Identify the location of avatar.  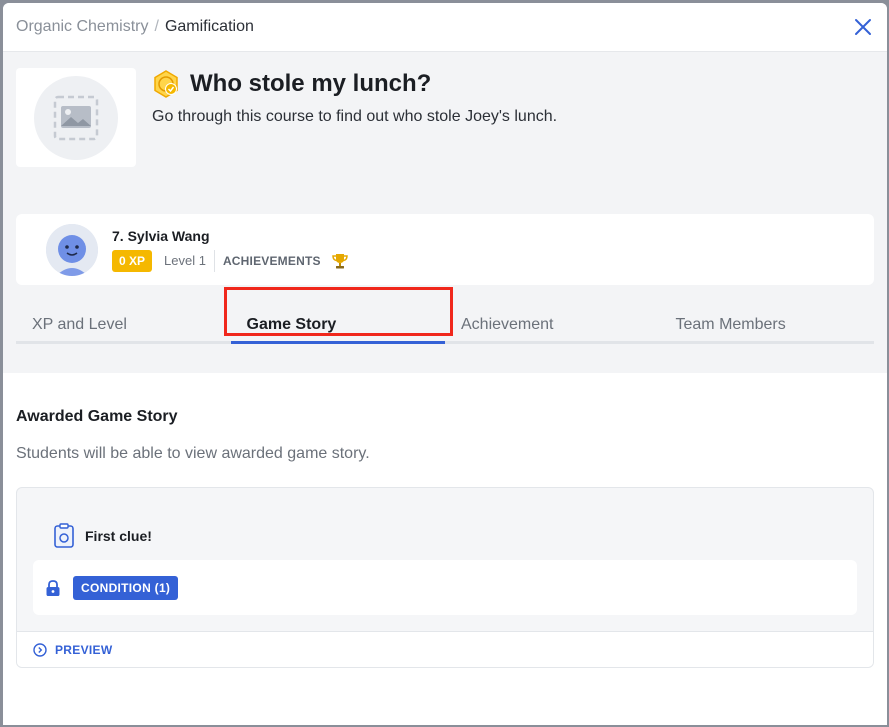
(72, 249).